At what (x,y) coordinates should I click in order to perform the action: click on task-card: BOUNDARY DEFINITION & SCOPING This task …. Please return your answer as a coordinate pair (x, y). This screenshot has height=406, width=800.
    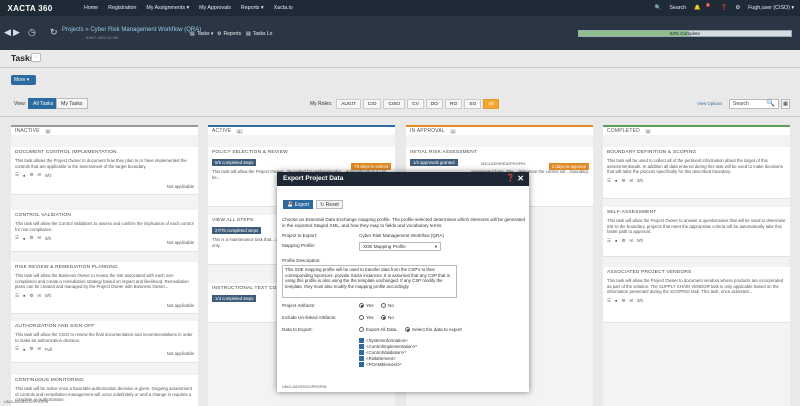
    Looking at the image, I should click on (696, 173).